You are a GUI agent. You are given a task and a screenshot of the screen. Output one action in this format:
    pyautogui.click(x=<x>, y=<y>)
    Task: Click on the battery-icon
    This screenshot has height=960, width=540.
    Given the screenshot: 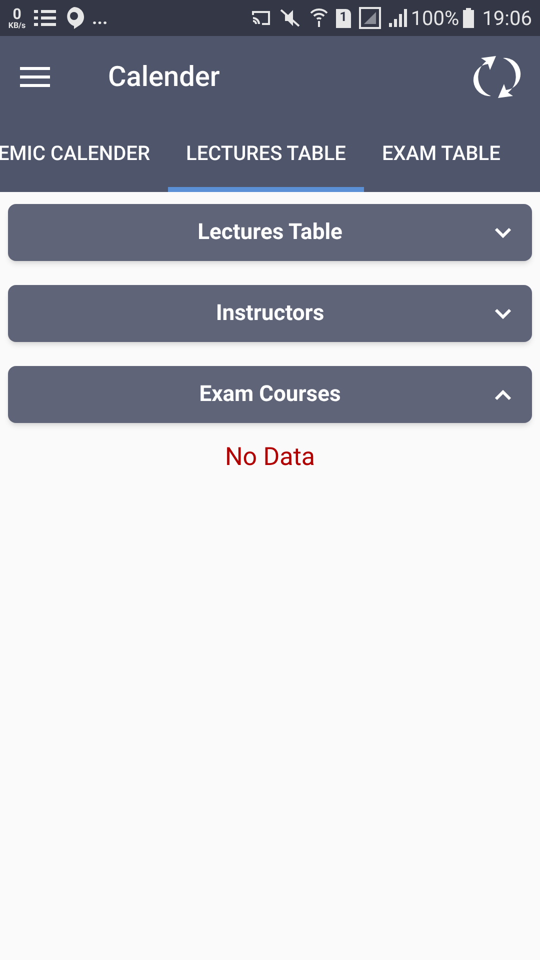 What is the action you would take?
    pyautogui.click(x=468, y=18)
    